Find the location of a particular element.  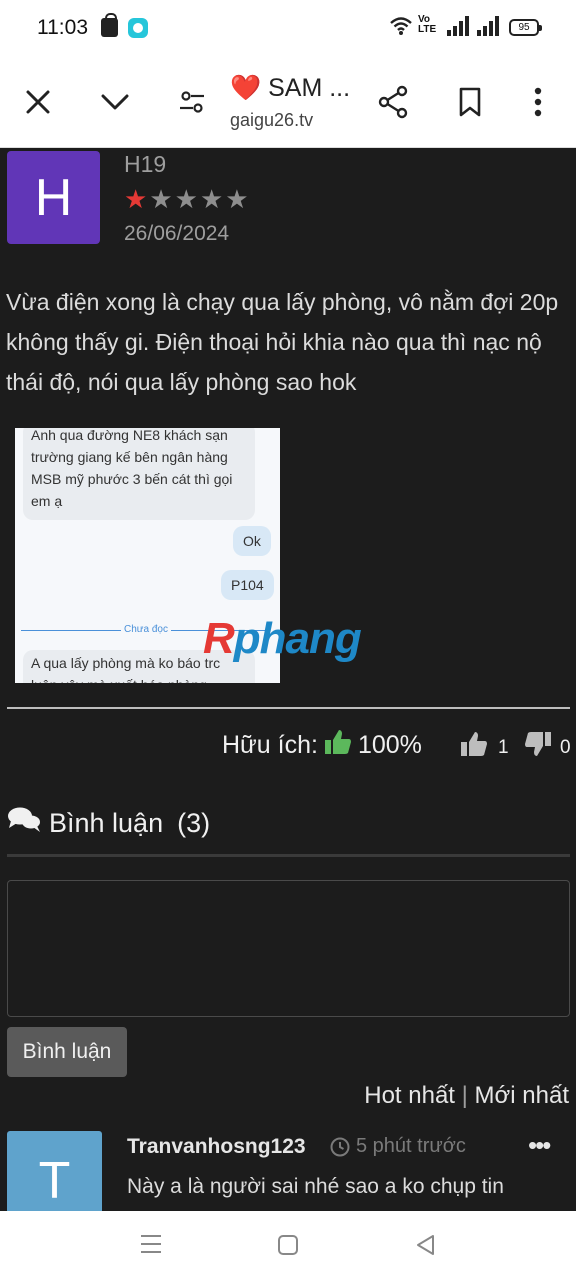

more-vert-icon is located at coordinates (538, 102).